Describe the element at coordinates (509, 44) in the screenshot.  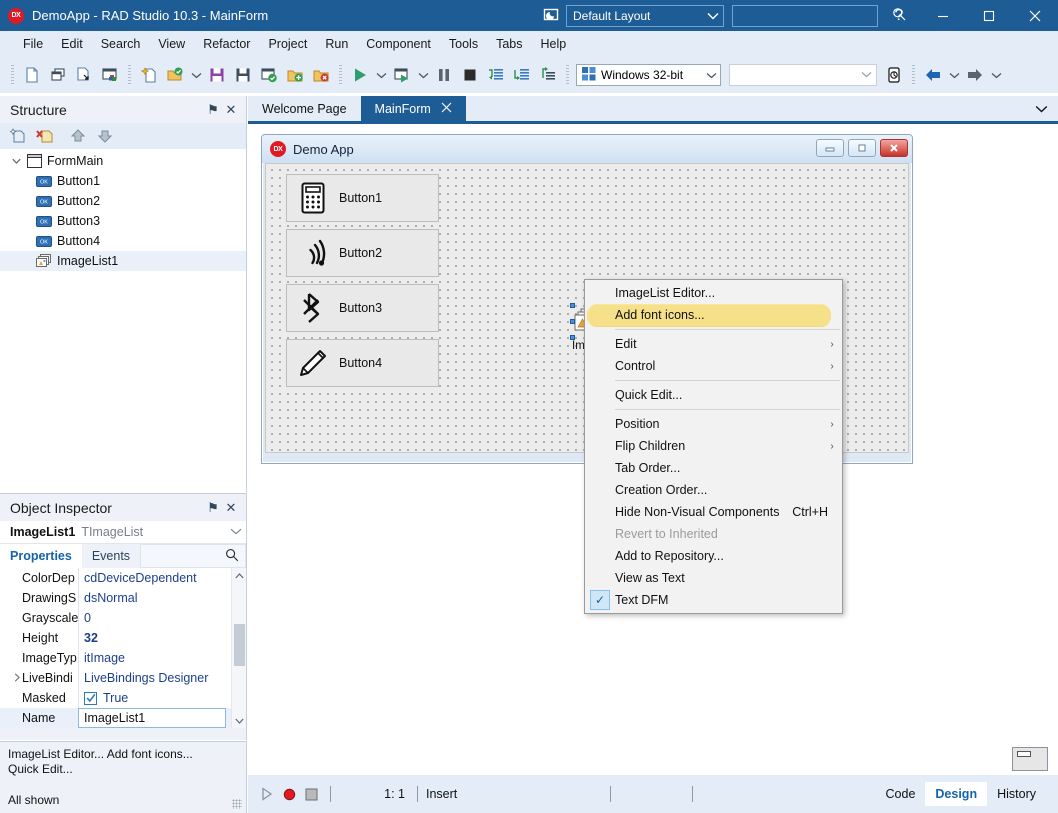
I see `menu-tabs: Tabs` at that location.